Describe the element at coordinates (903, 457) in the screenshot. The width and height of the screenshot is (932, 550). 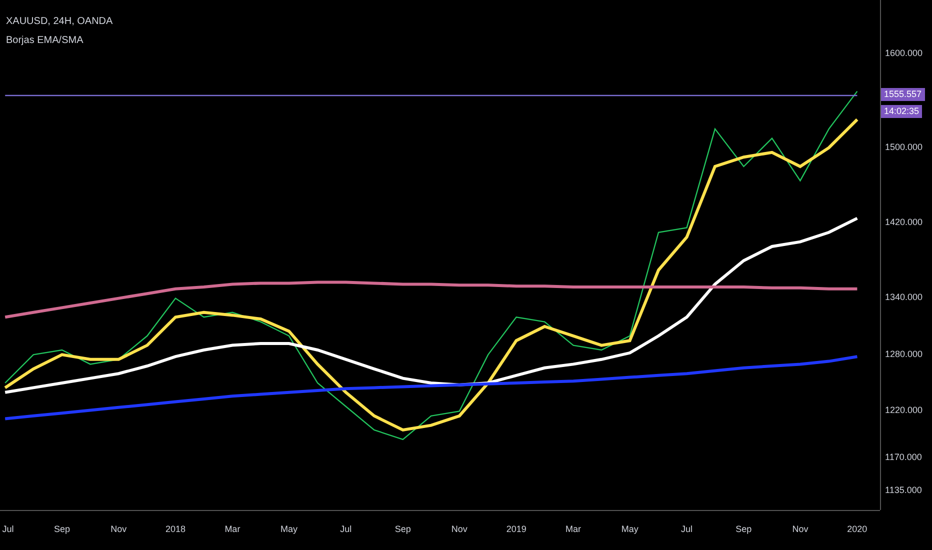
I see `price-label: 1170.000` at that location.